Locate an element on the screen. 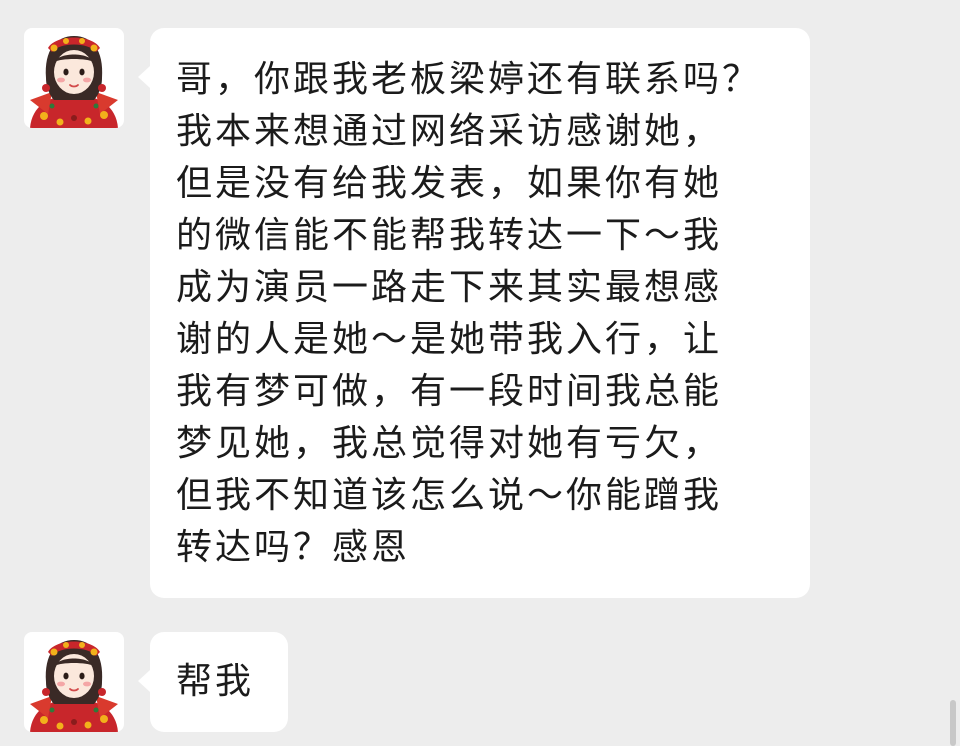 This screenshot has height=746, width=960. message-text-line: 但我不知道该怎么说～你能蹭我 is located at coordinates (449, 495).